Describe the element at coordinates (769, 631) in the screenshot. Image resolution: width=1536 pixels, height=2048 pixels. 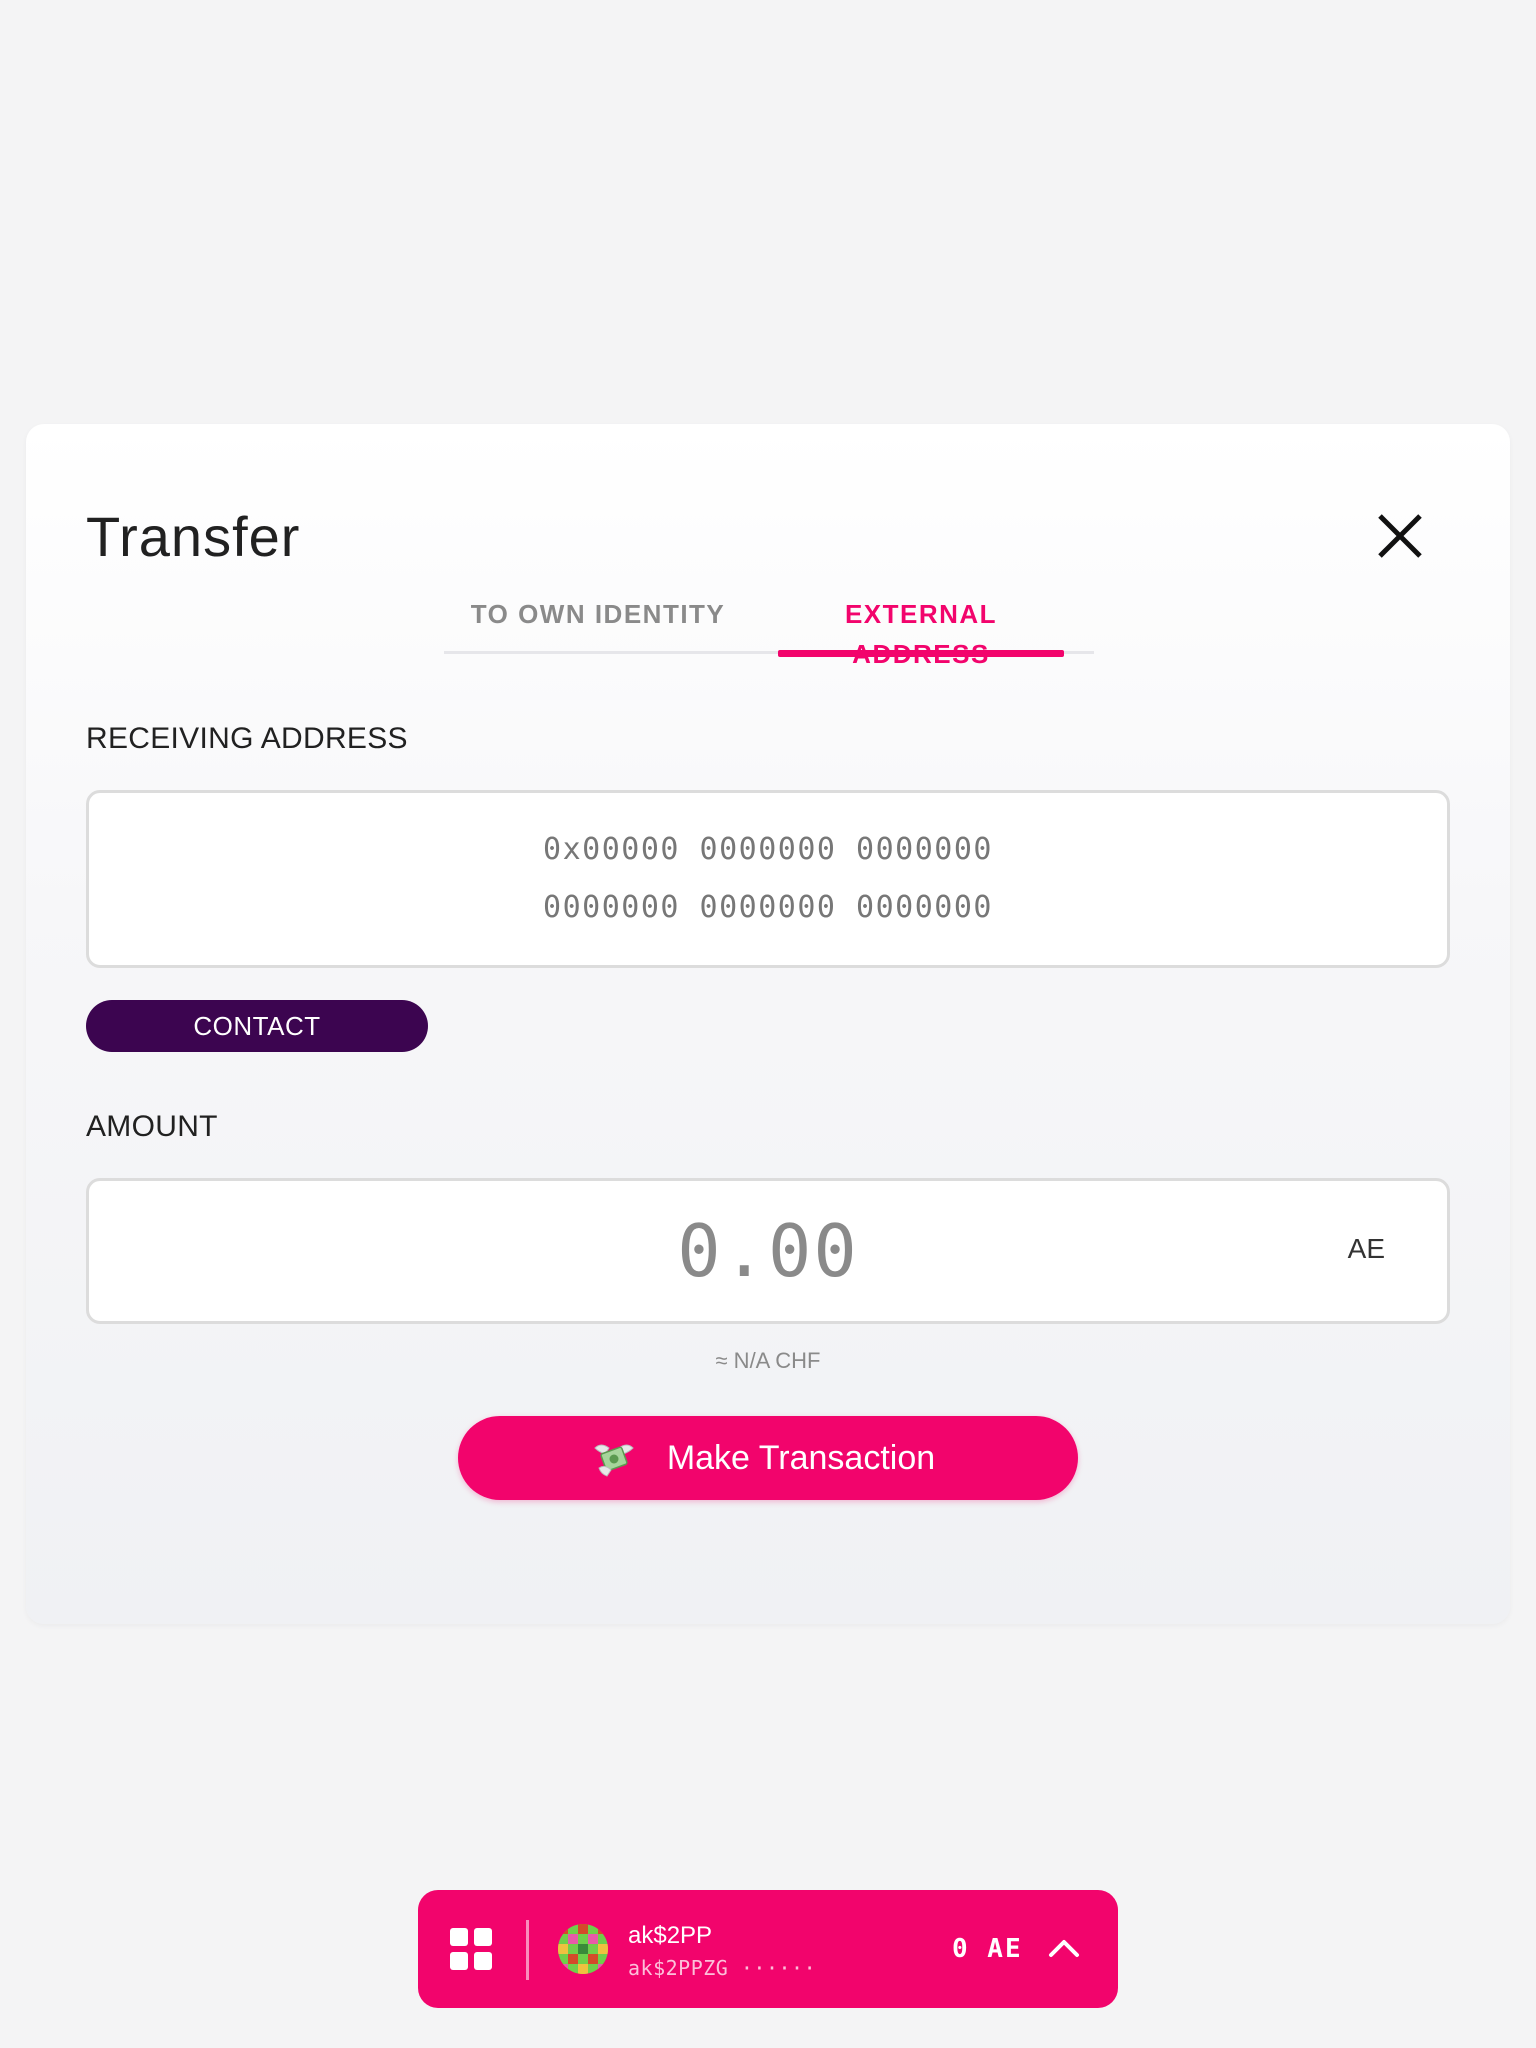
I see `transfer-tabs: TO OWN IDENTITY EXTERNAL ADDRESS` at that location.